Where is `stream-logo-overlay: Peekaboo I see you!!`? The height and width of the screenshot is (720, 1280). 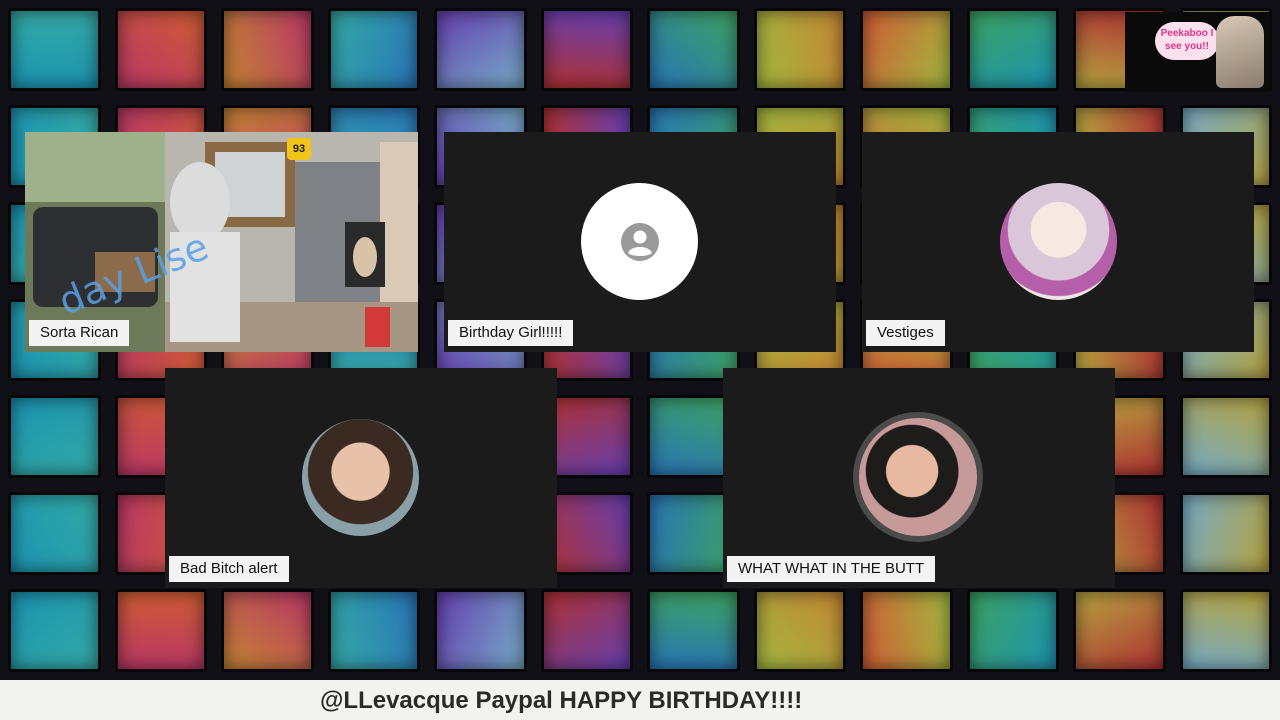
stream-logo-overlay: Peekaboo I see you!! is located at coordinates (1197, 52).